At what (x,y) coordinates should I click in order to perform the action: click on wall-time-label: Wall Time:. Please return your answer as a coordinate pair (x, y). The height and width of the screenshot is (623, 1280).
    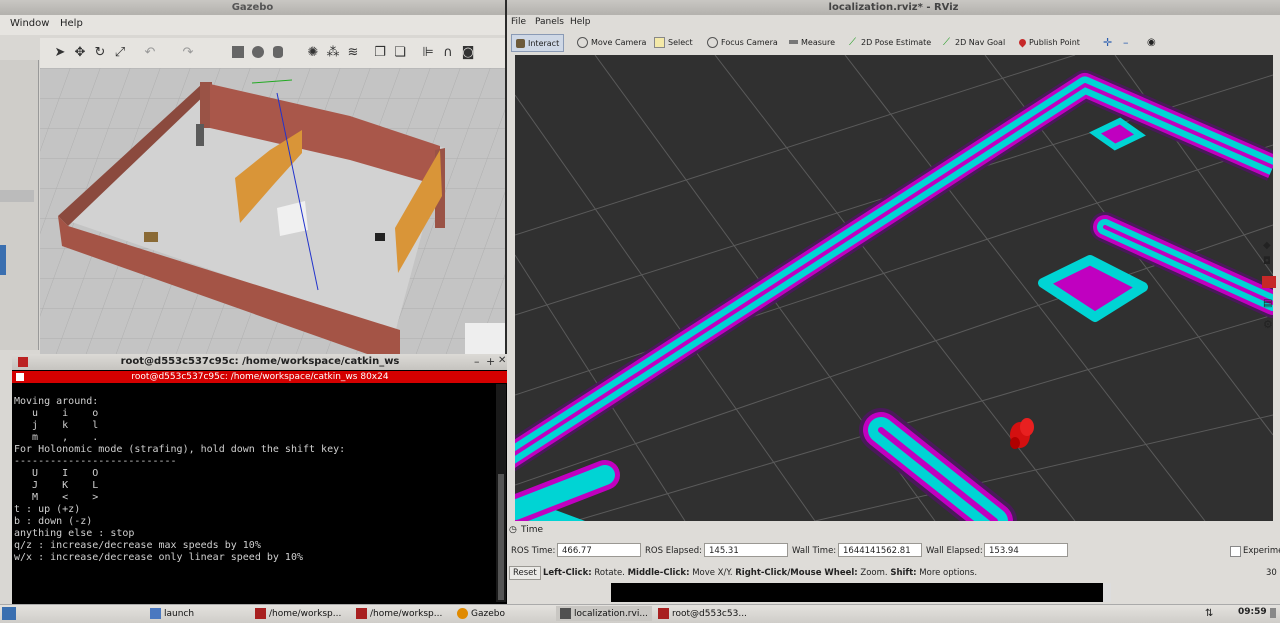
    Looking at the image, I should click on (814, 551).